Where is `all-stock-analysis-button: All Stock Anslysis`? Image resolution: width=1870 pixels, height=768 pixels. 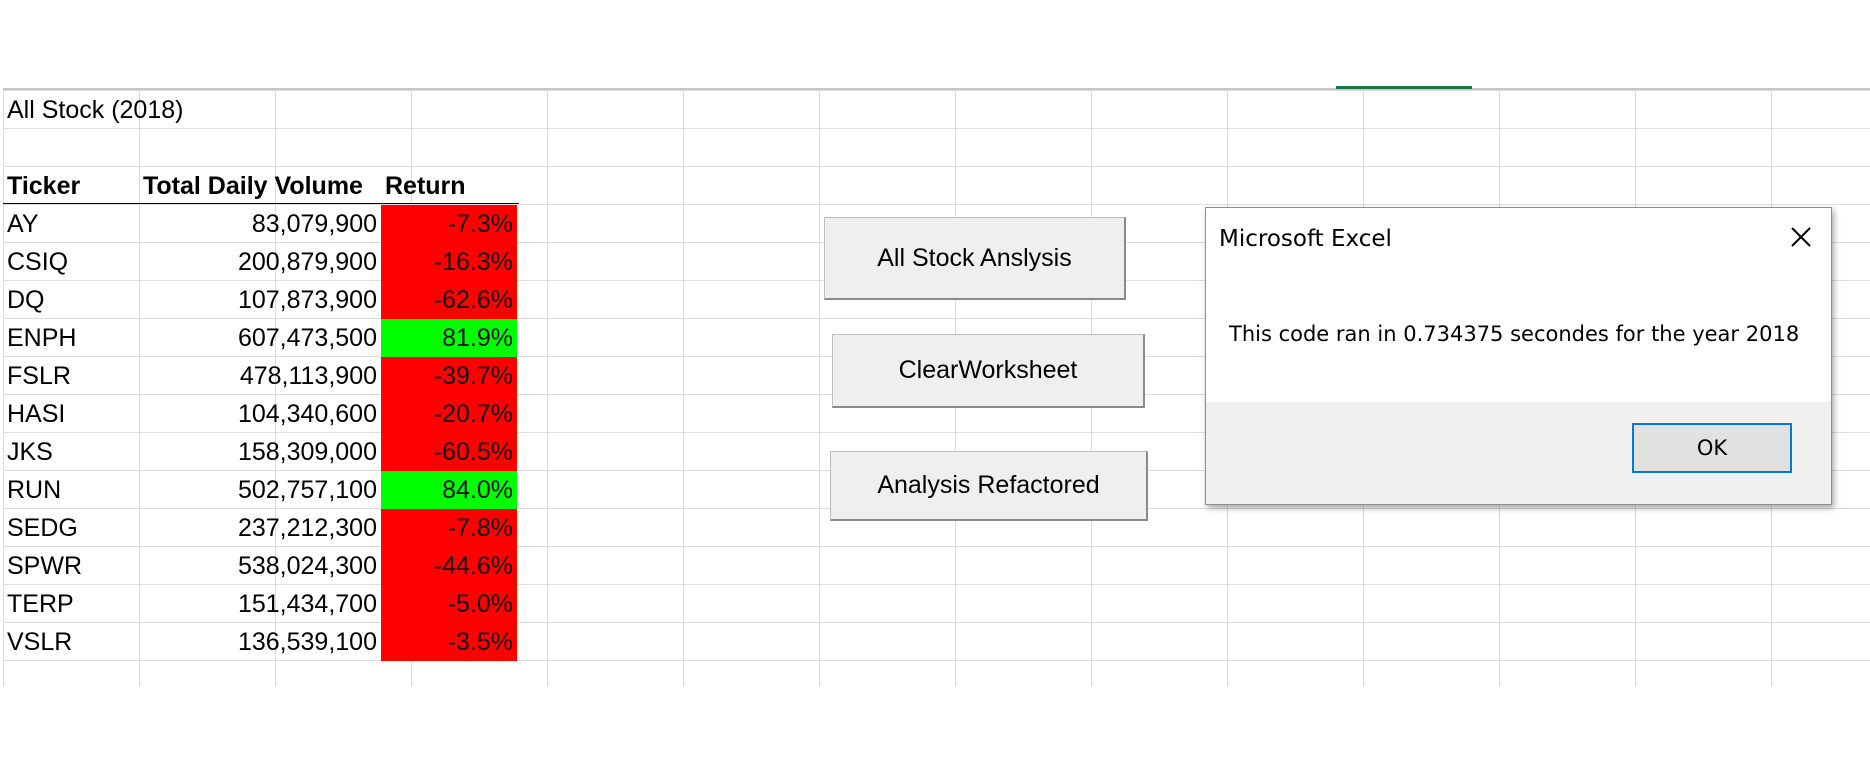 all-stock-analysis-button: All Stock Anslysis is located at coordinates (975, 258).